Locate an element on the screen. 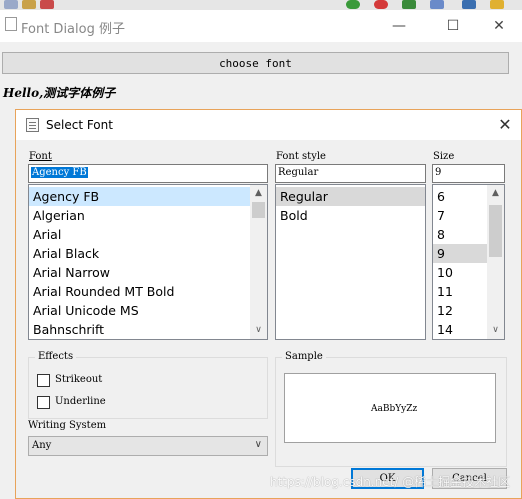 The height and width of the screenshot is (499, 522). choose-font-button: choose font is located at coordinates (255, 63).